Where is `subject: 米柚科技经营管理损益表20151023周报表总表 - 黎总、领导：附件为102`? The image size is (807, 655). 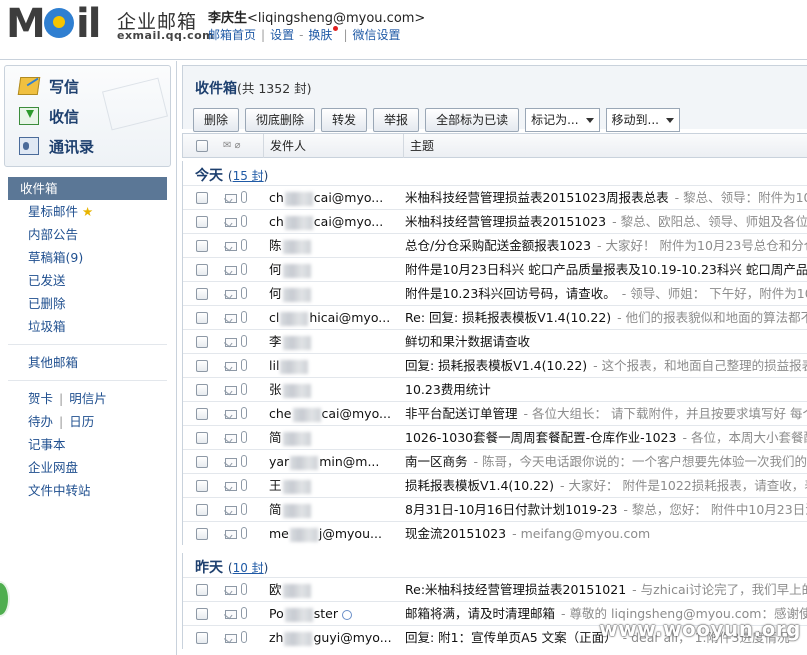
subject: 米柚科技经营管理损益表20151023周报表总表 - 黎总、领导：附件为102 is located at coordinates (606, 198).